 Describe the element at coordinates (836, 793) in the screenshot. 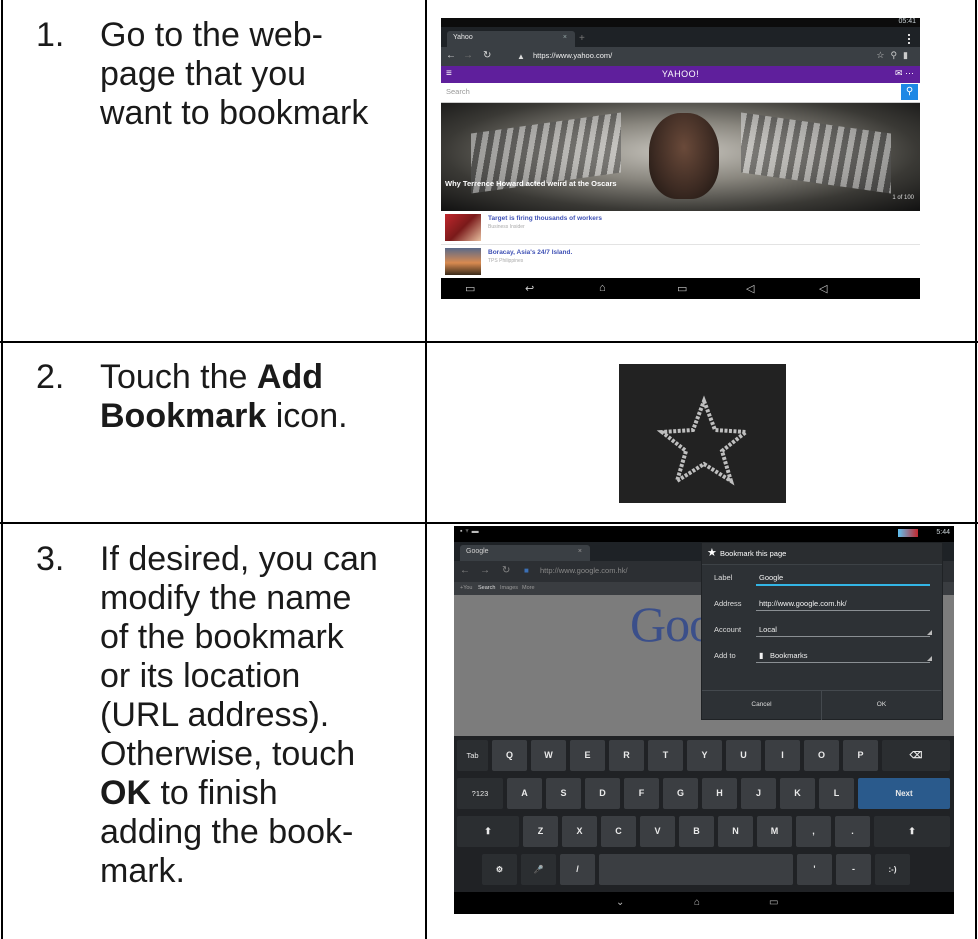

I see `key-l: L` at that location.